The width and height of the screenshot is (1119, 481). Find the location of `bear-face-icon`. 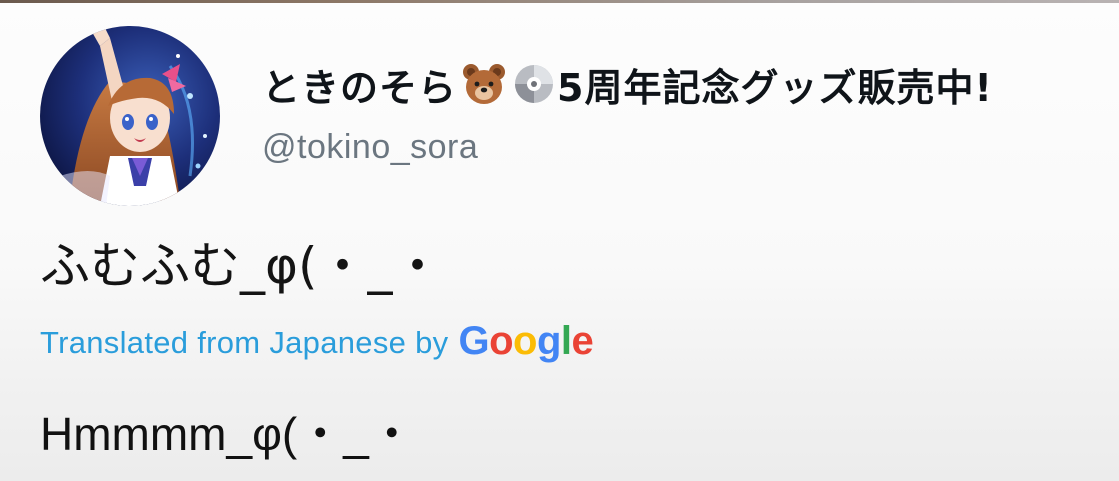

bear-face-icon is located at coordinates (484, 84).